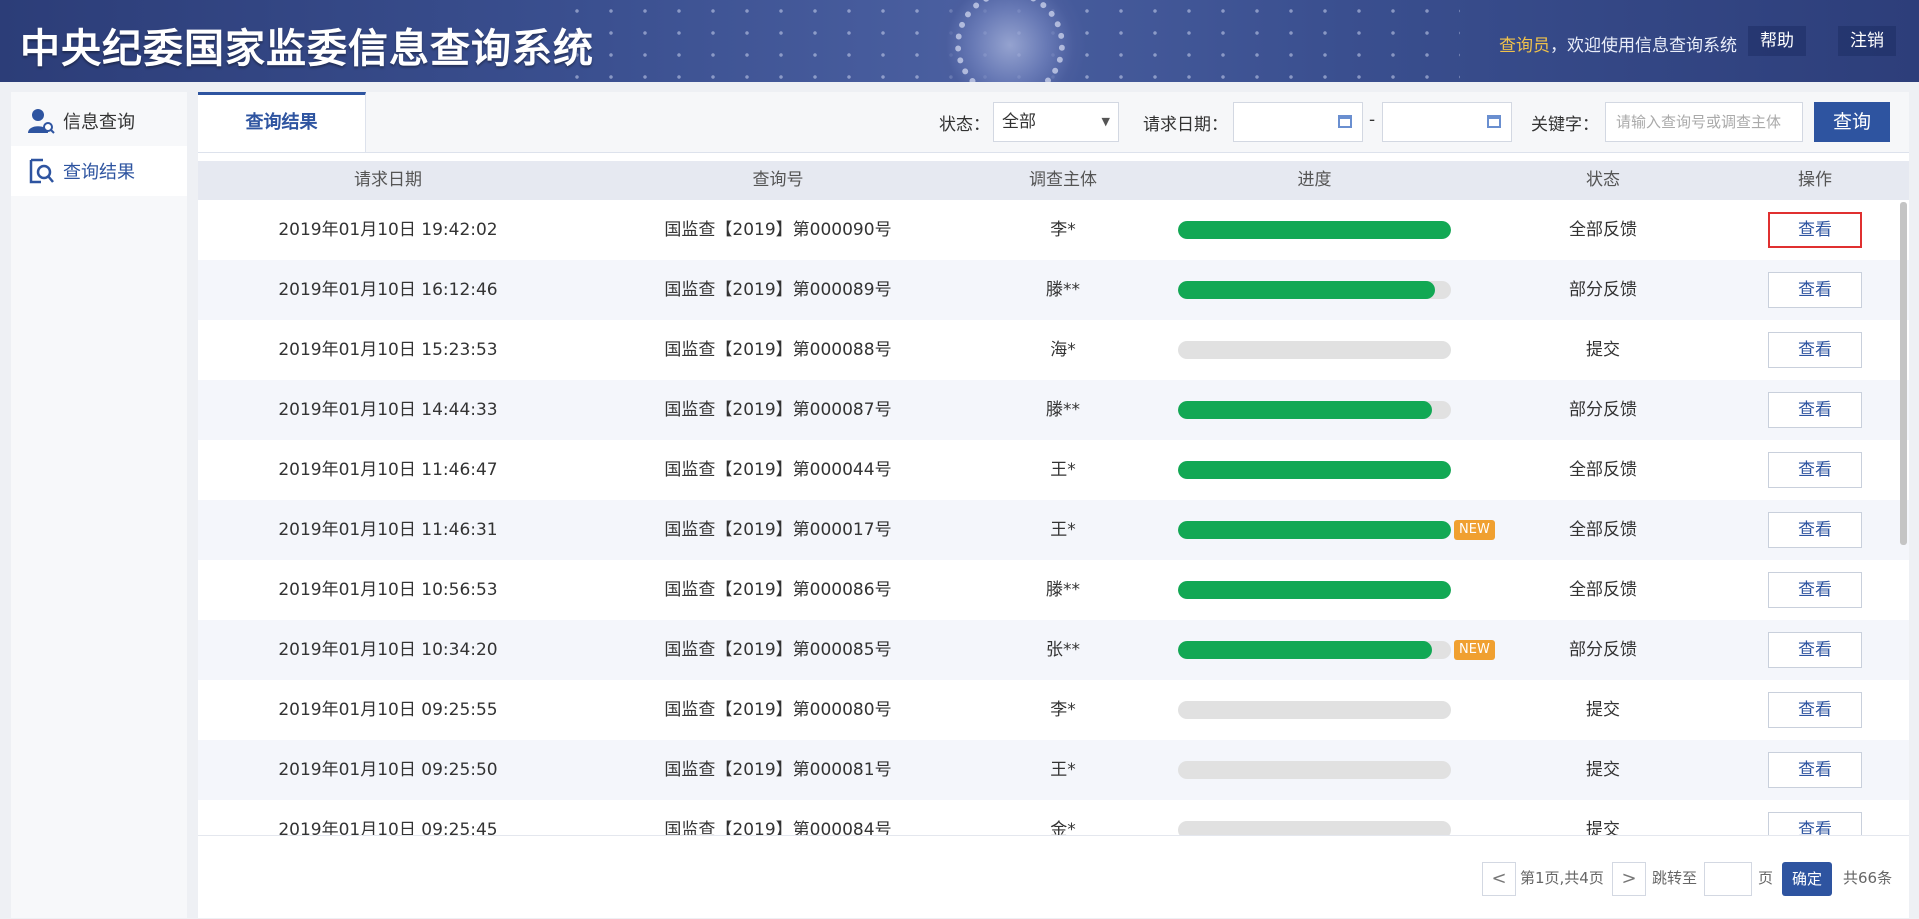 The width and height of the screenshot is (1919, 919). I want to click on logout-button: 注销, so click(1867, 41).